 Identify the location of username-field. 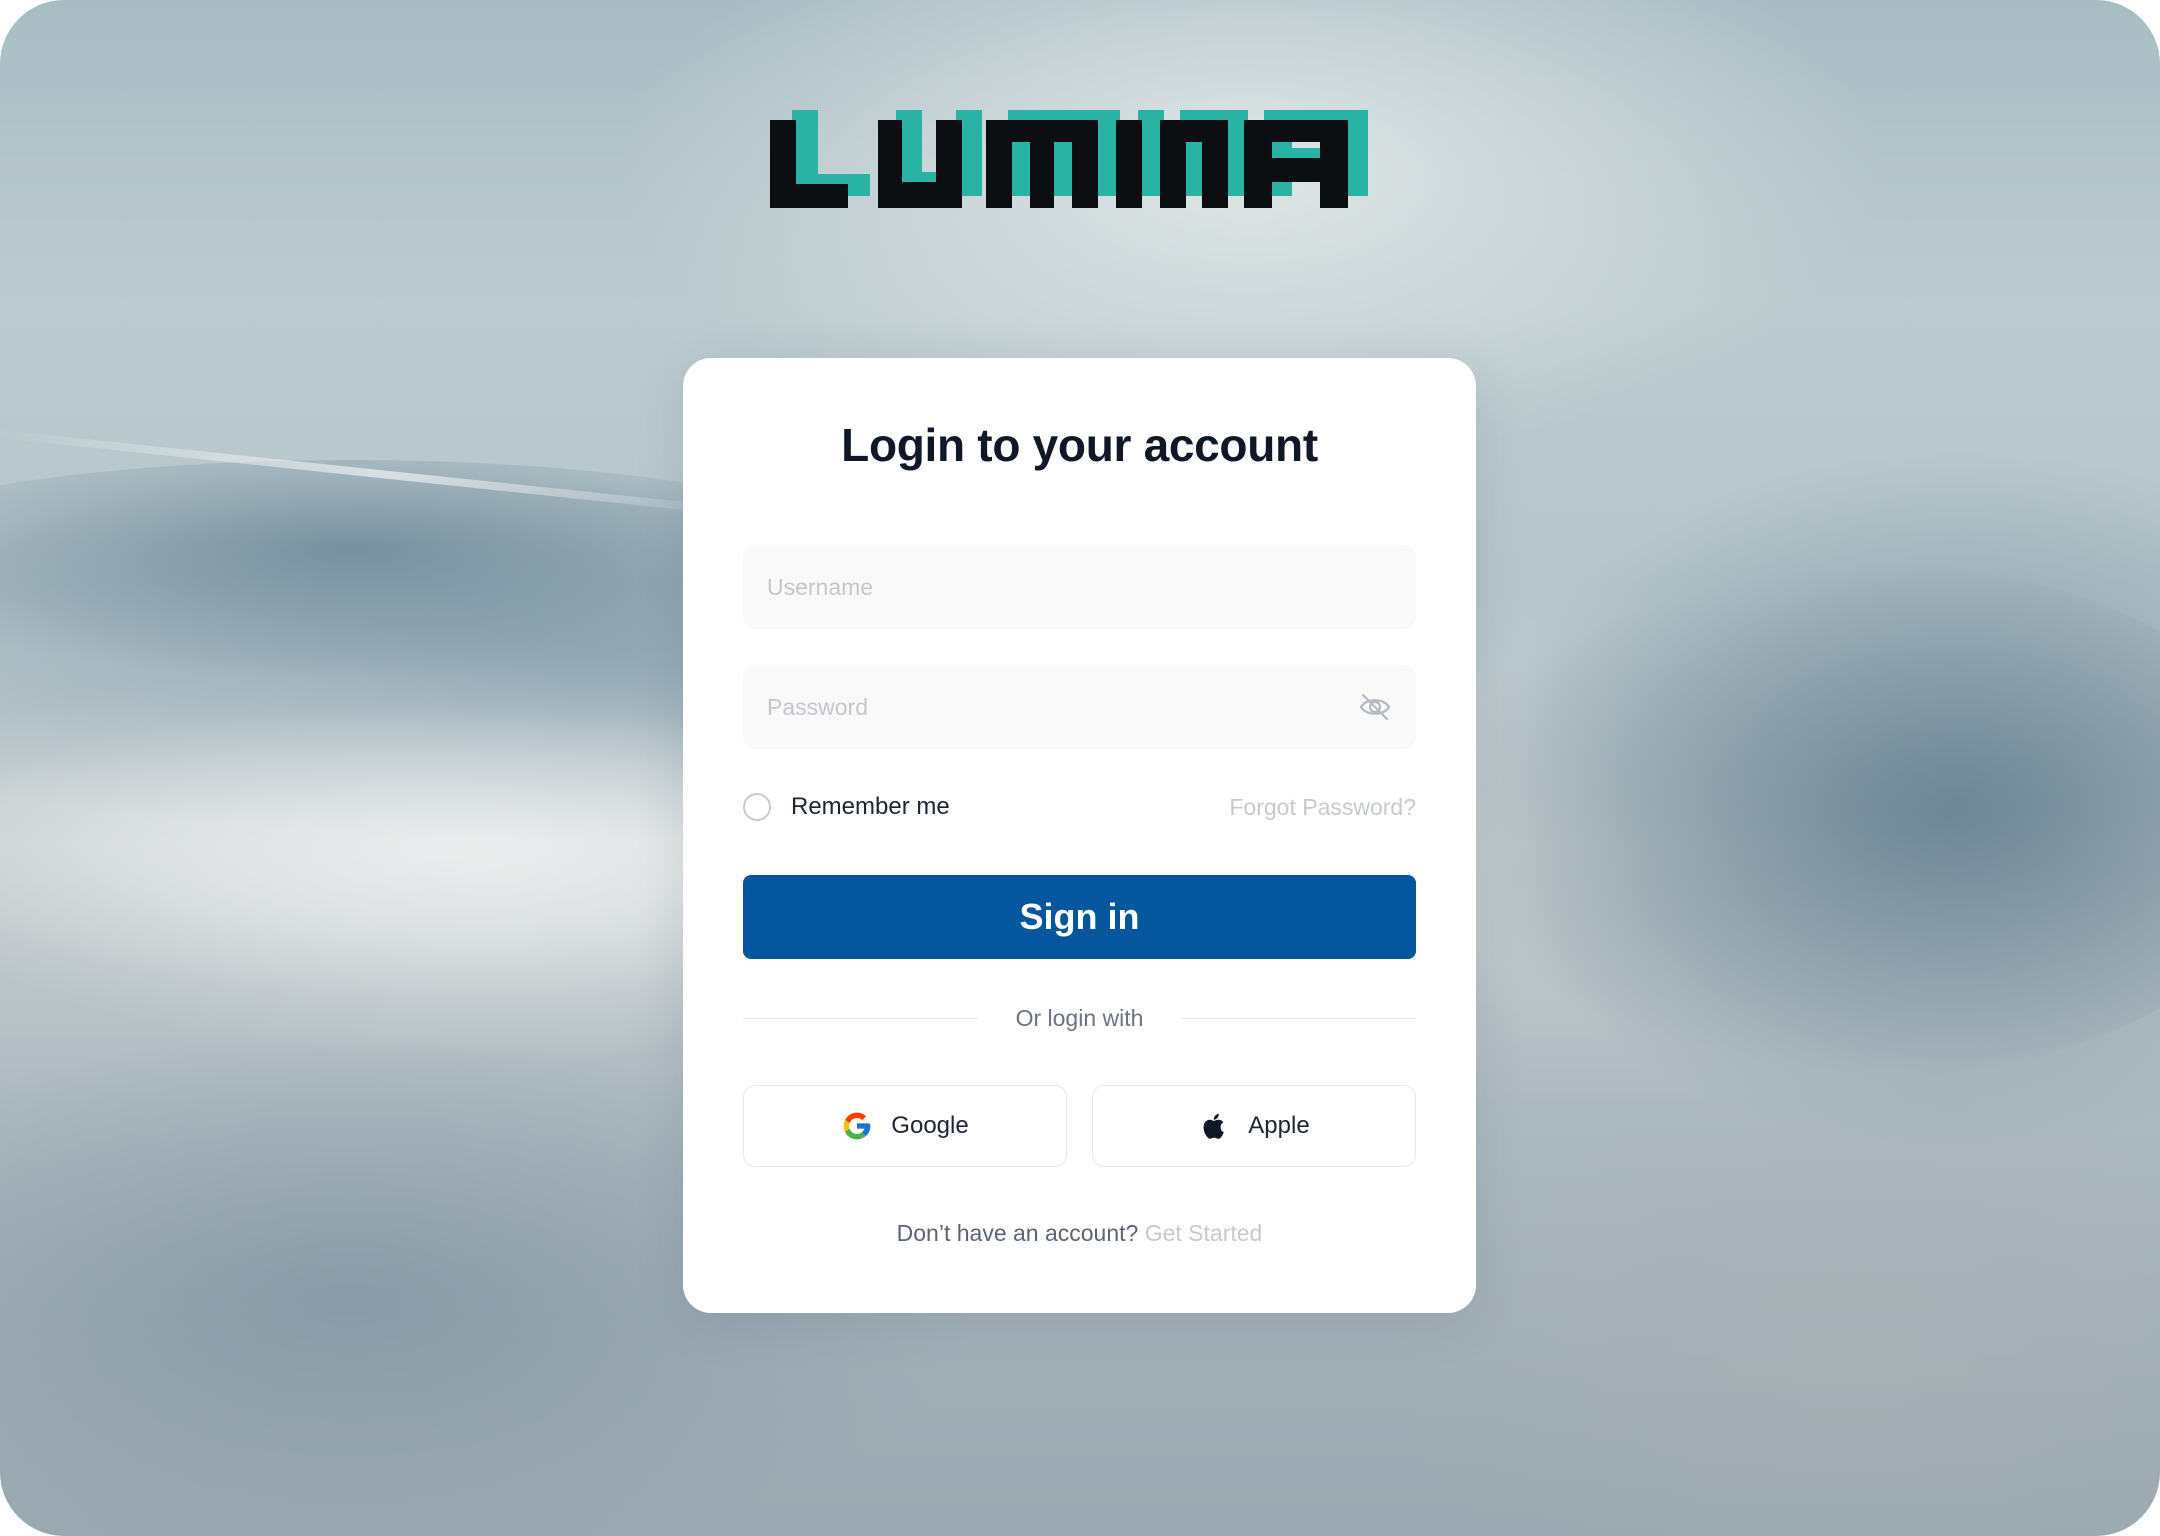
(1079, 587).